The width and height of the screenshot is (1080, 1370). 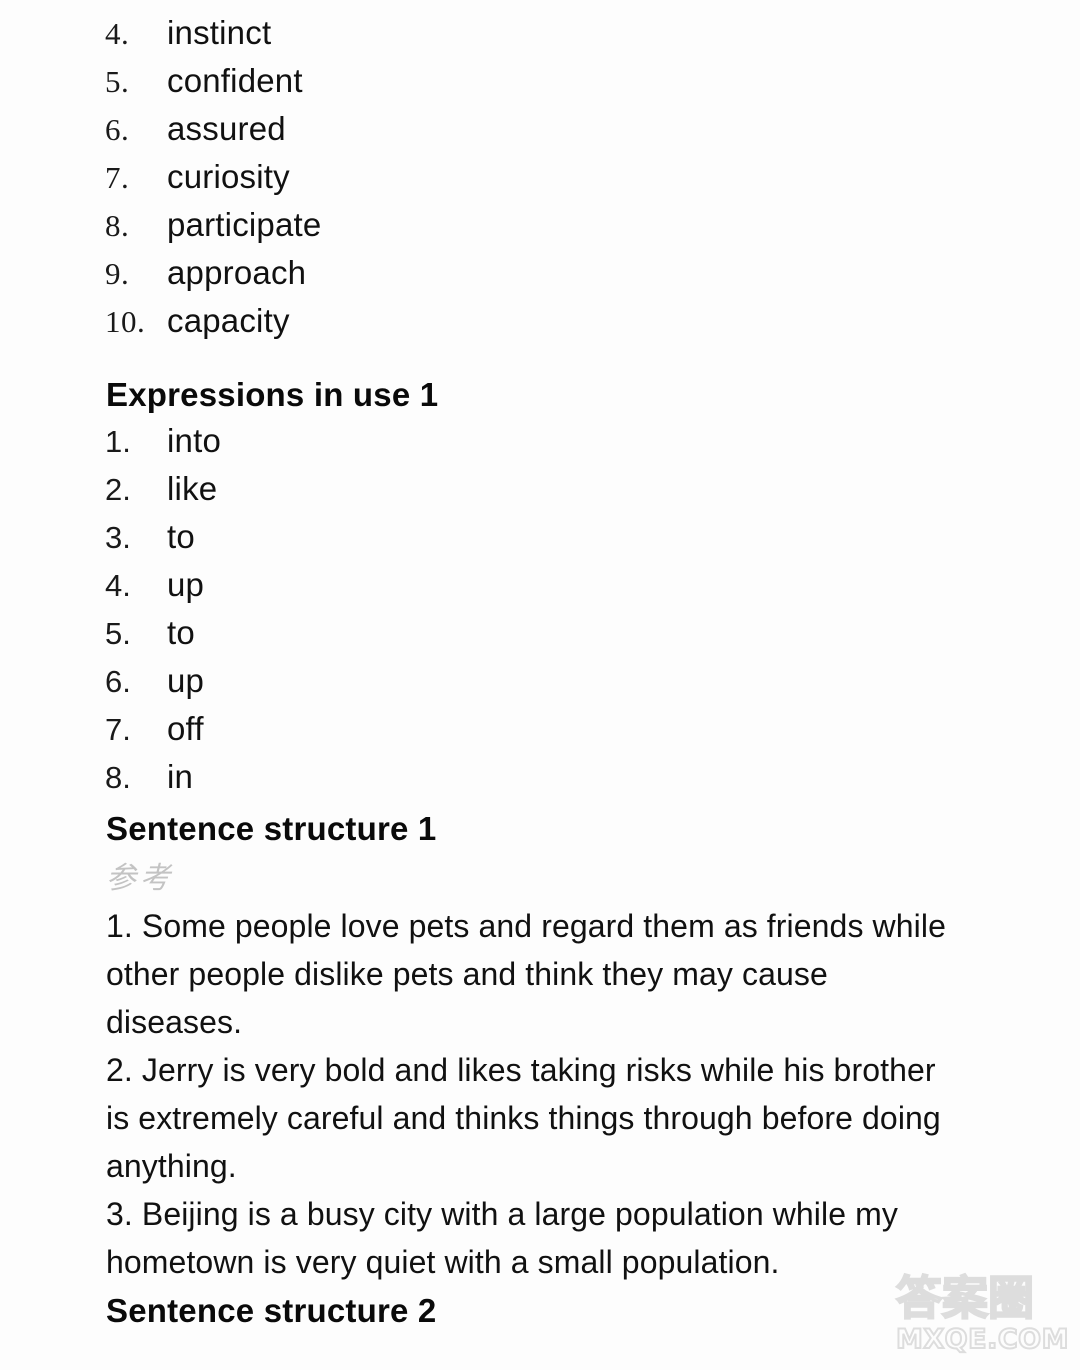 What do you see at coordinates (118, 489) in the screenshot?
I see `list-item-number: 2.` at bounding box center [118, 489].